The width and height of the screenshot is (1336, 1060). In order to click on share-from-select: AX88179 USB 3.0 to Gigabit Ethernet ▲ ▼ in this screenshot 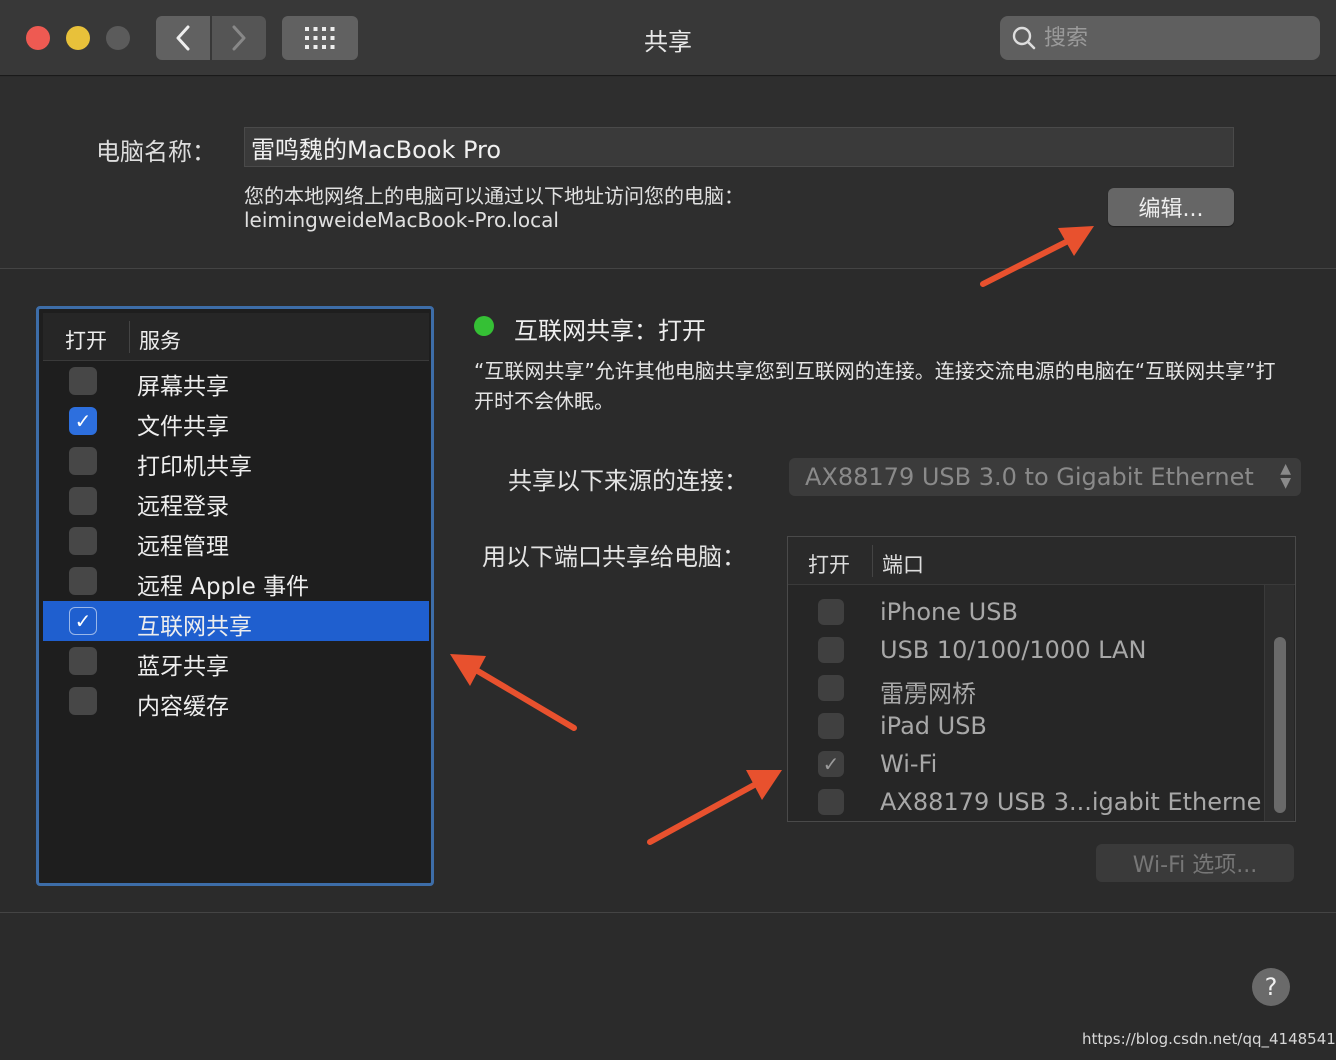, I will do `click(1045, 477)`.